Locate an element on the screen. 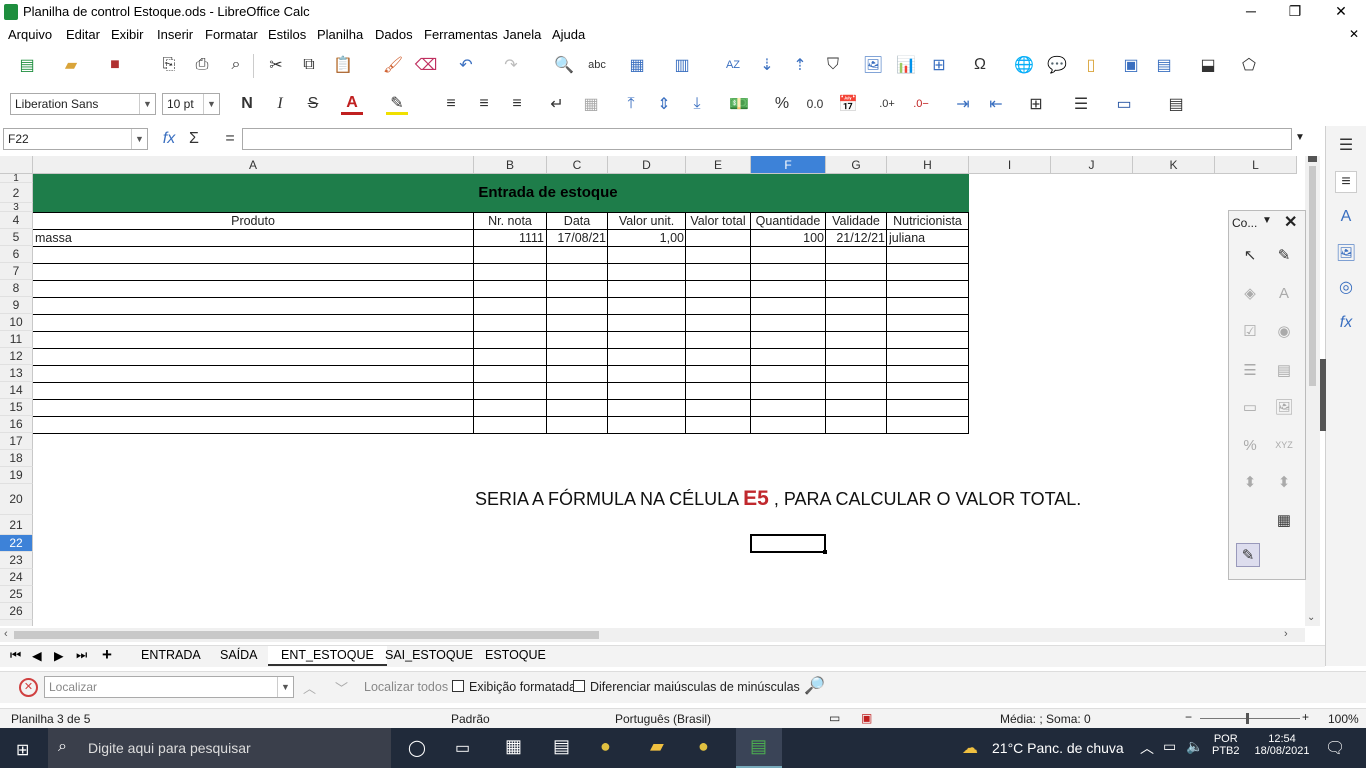 The width and height of the screenshot is (1366, 768). menu-arquivo: Arquivo is located at coordinates (30, 34).